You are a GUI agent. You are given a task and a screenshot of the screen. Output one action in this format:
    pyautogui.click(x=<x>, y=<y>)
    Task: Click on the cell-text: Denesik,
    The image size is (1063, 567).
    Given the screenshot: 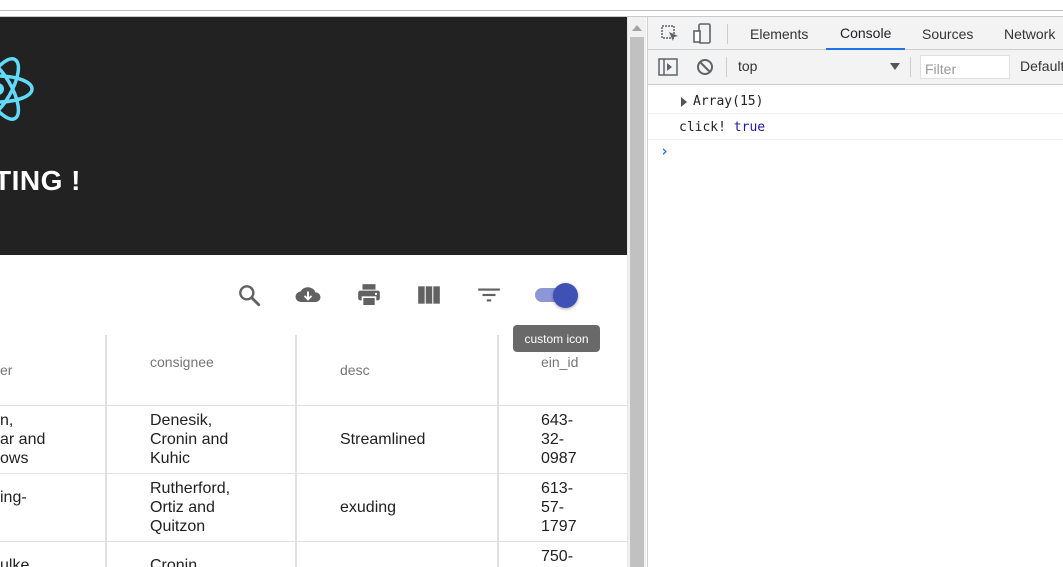 What is the action you would take?
    pyautogui.click(x=181, y=420)
    